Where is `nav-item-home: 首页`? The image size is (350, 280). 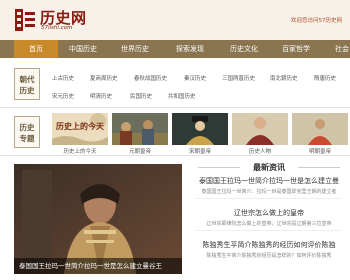
nav-item-home: 首页 is located at coordinates (36, 49).